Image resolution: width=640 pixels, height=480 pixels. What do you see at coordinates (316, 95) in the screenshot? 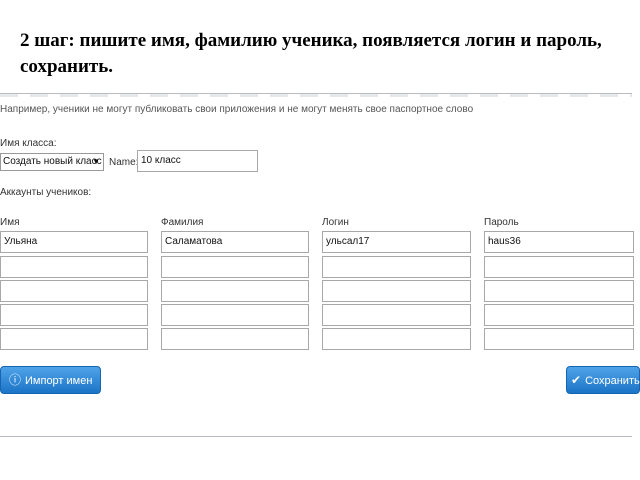
I see `top-divider-shadow` at bounding box center [316, 95].